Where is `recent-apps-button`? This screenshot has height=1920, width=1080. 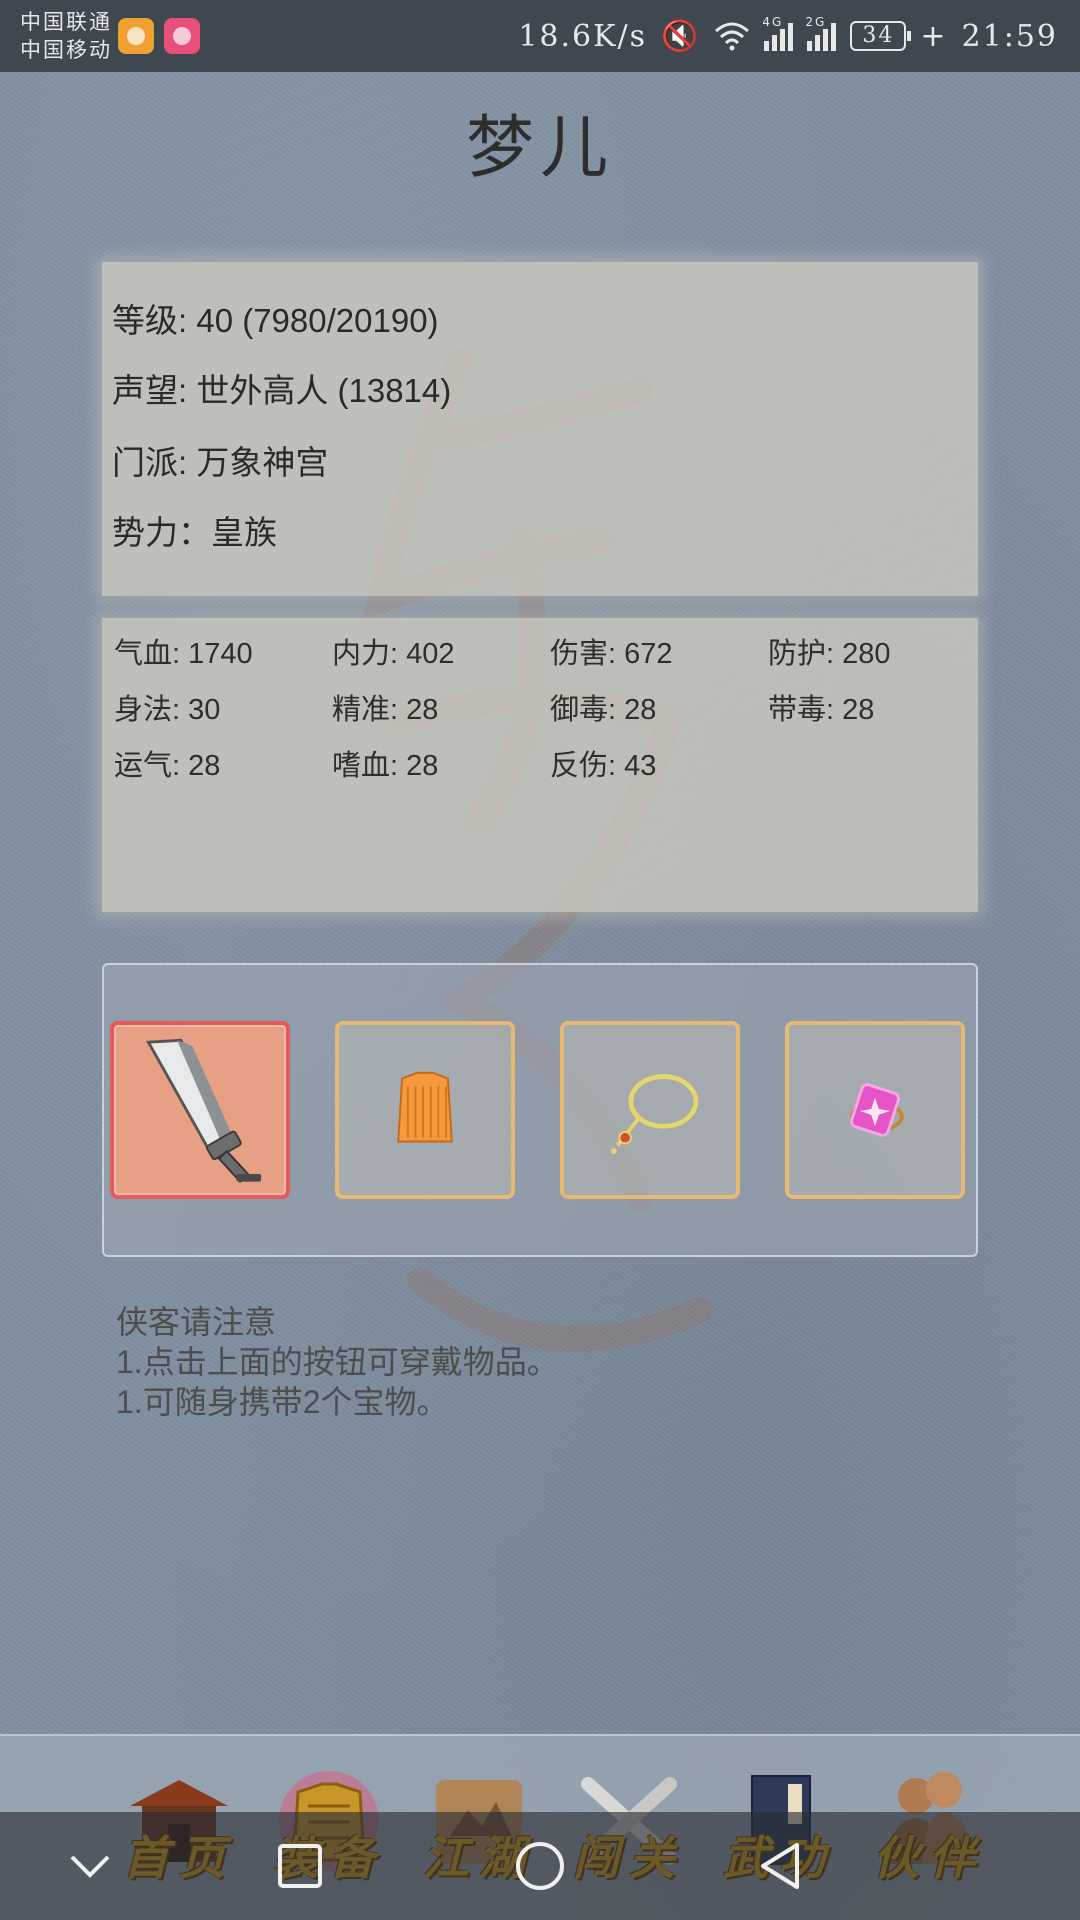
recent-apps-button is located at coordinates (300, 1866).